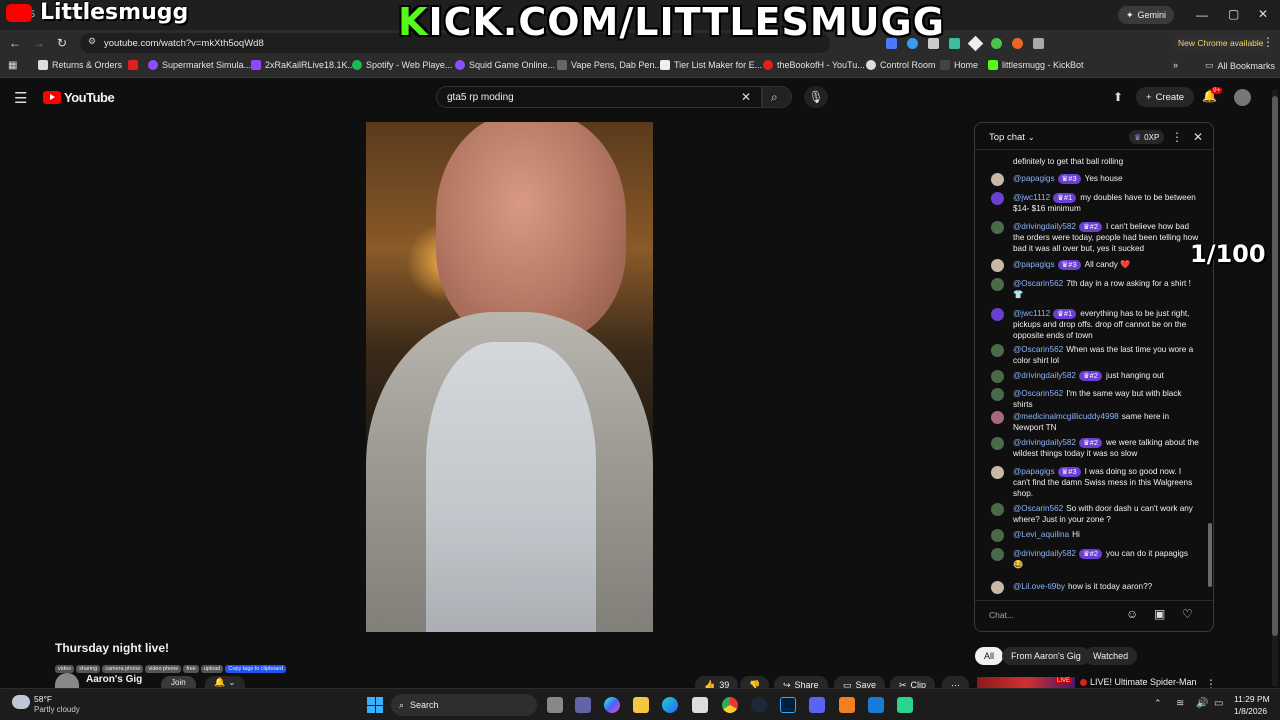 Image resolution: width=1280 pixels, height=720 pixels. Describe the element at coordinates (1202, 15) in the screenshot. I see `minimize-button: —` at that location.